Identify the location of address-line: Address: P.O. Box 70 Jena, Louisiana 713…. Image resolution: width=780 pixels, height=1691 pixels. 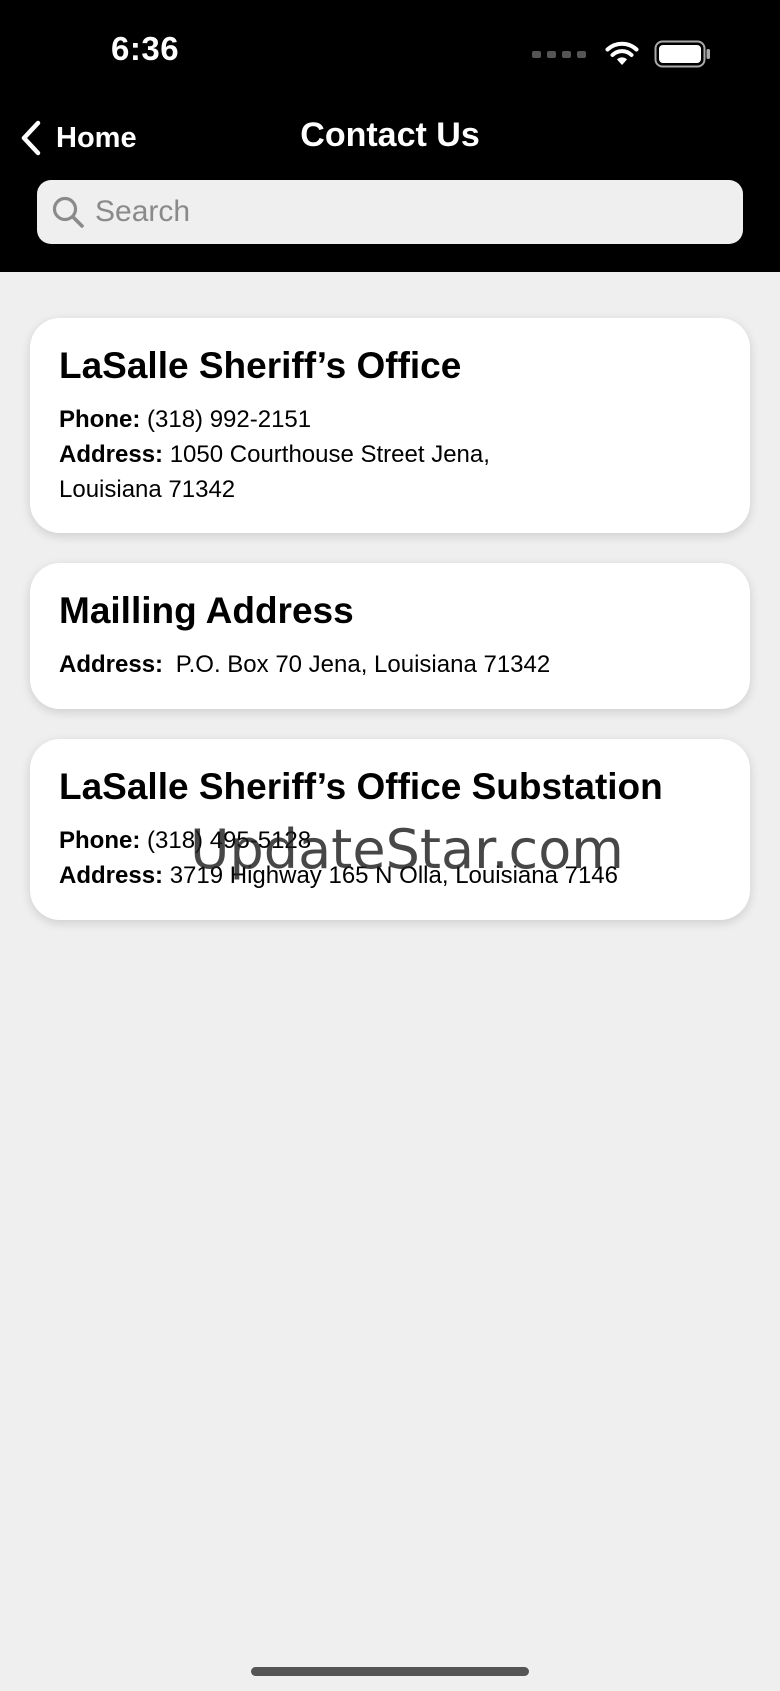
(390, 664).